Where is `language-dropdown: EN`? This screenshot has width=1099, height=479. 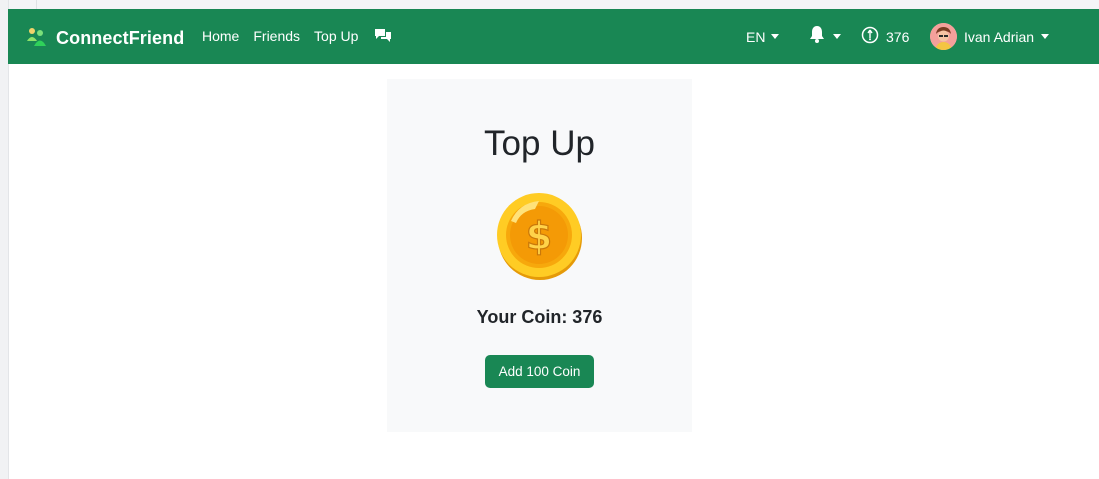
language-dropdown: EN is located at coordinates (763, 36).